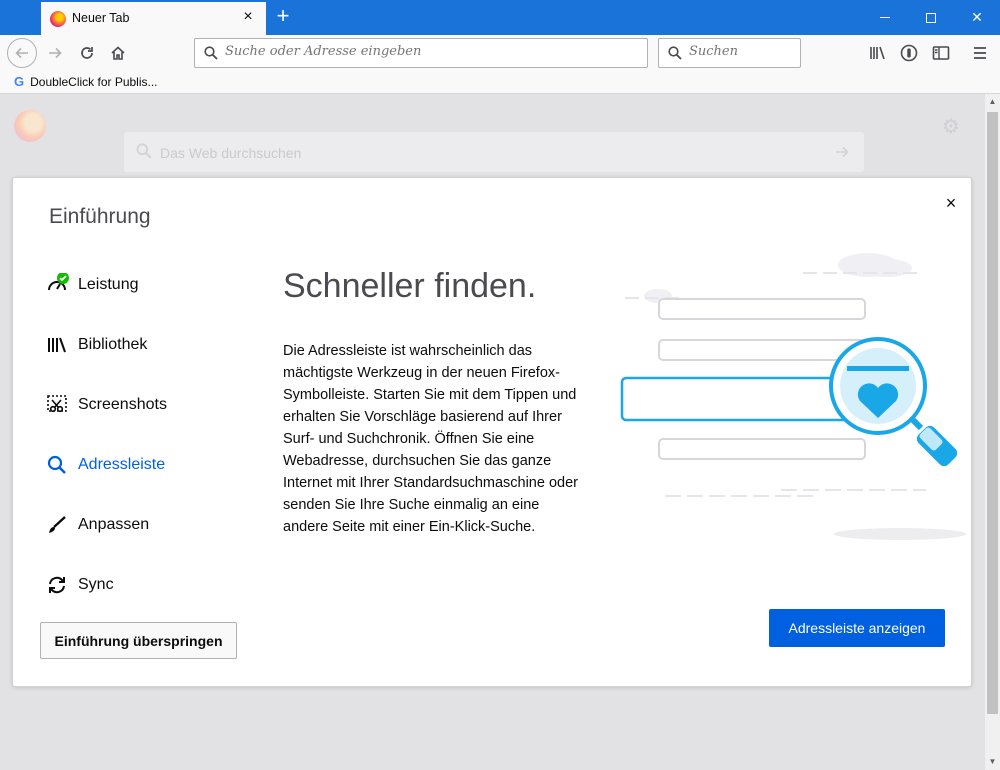 Image resolution: width=1000 pixels, height=770 pixels. I want to click on skip-tour-button: Einführung überspringen, so click(138, 640).